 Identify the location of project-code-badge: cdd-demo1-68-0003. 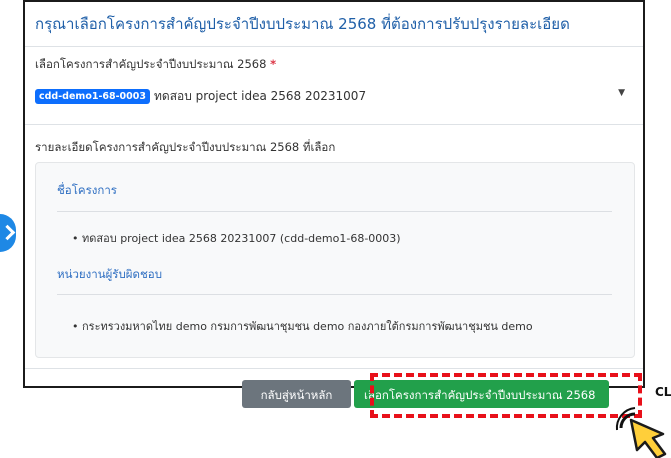
(93, 96).